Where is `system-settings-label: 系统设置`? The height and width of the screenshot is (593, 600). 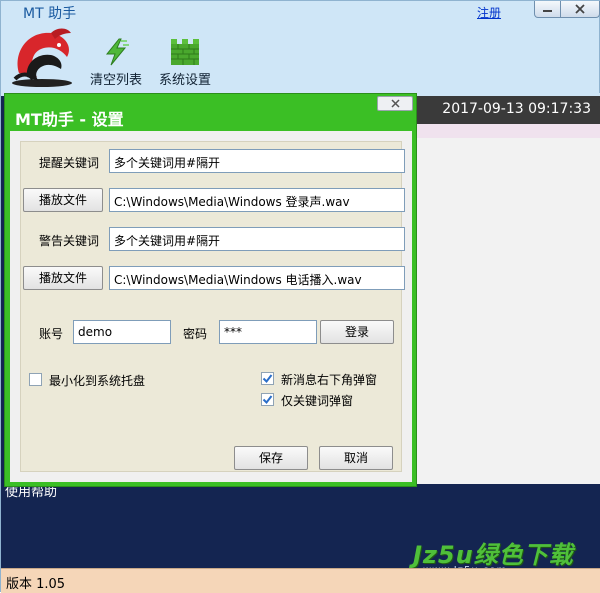
system-settings-label: 系统设置 is located at coordinates (184, 80).